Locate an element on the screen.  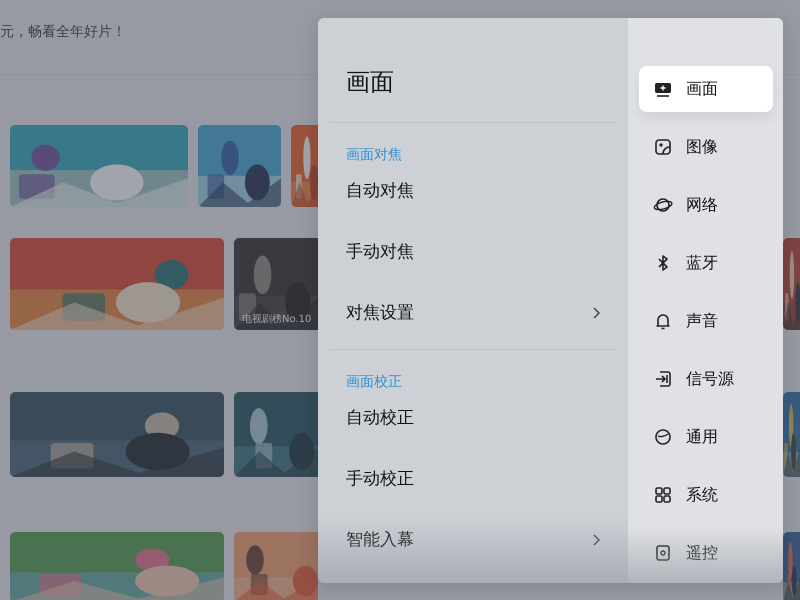
nav-item: 系统 is located at coordinates (706, 495).